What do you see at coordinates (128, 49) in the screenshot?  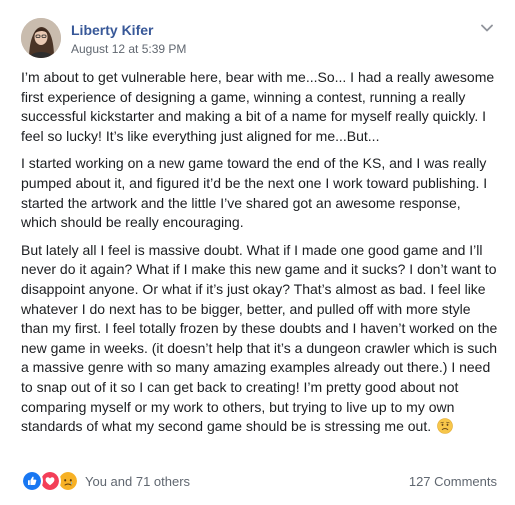 I see `post-timestamp: August 12 at 5:39 PM` at bounding box center [128, 49].